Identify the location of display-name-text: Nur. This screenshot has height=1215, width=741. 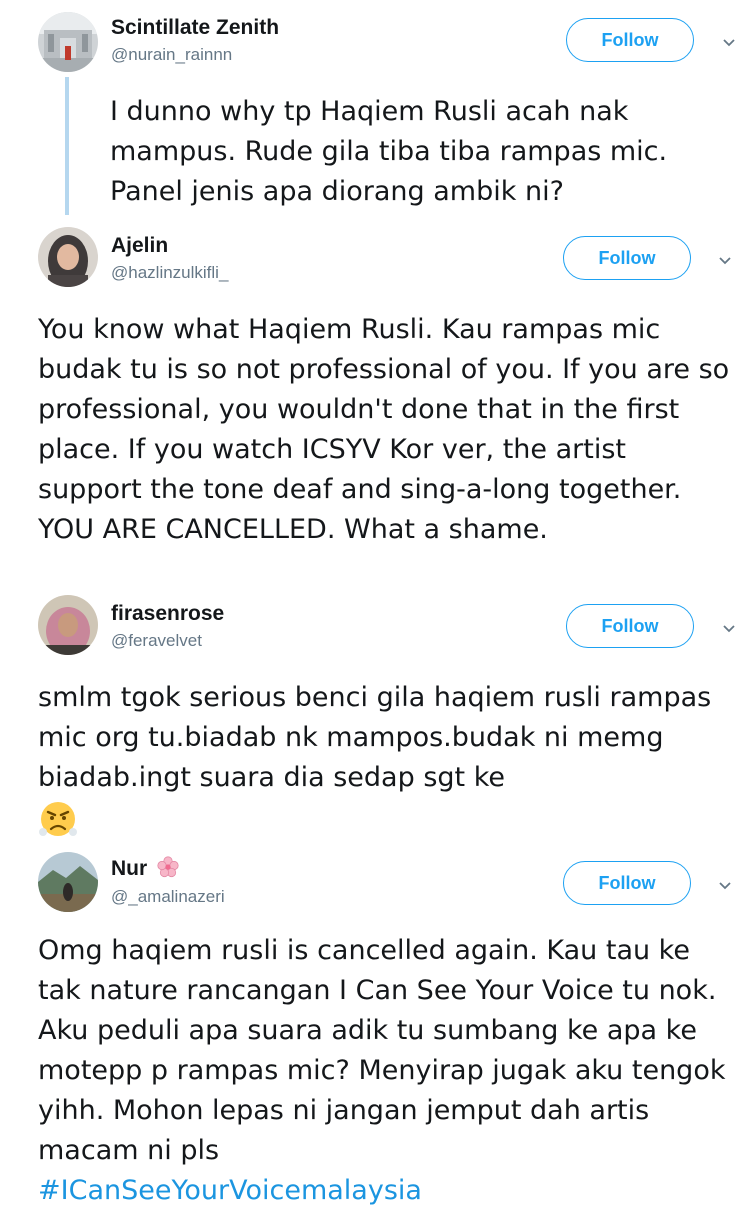
(129, 868).